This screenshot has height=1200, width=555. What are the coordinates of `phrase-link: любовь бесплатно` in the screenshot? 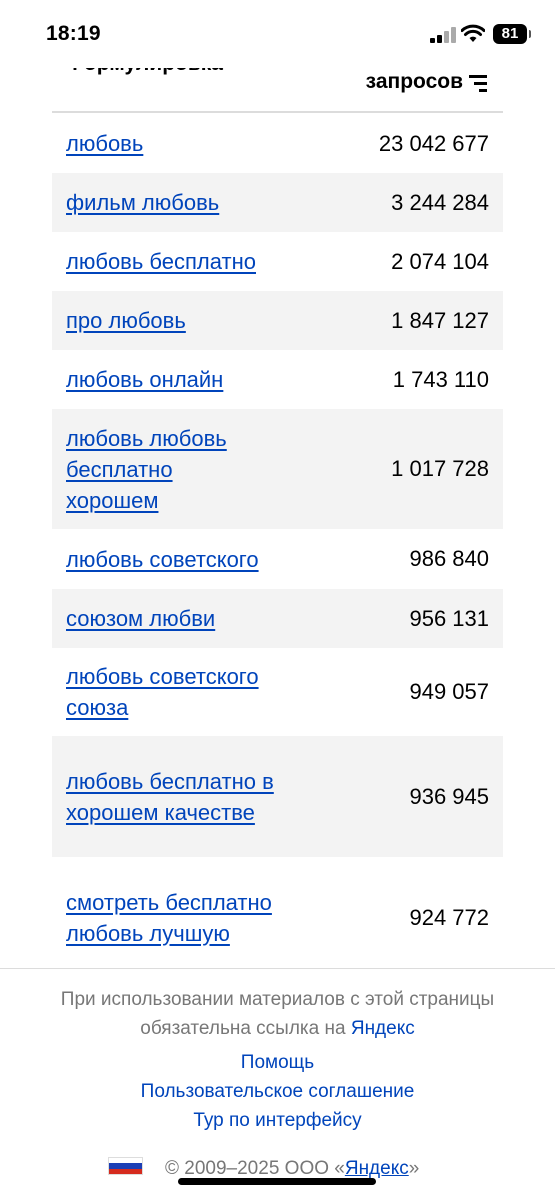 It's located at (186, 261).